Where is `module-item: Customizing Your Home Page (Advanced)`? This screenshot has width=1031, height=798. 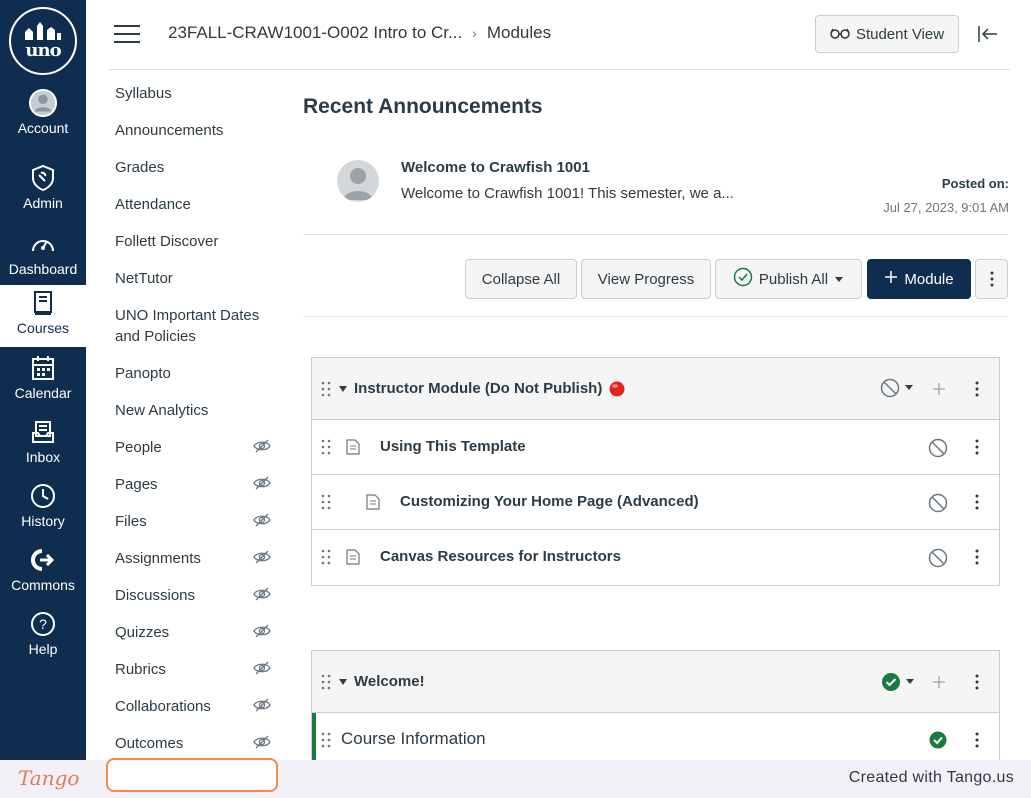
module-item: Customizing Your Home Page (Advanced) is located at coordinates (655, 502).